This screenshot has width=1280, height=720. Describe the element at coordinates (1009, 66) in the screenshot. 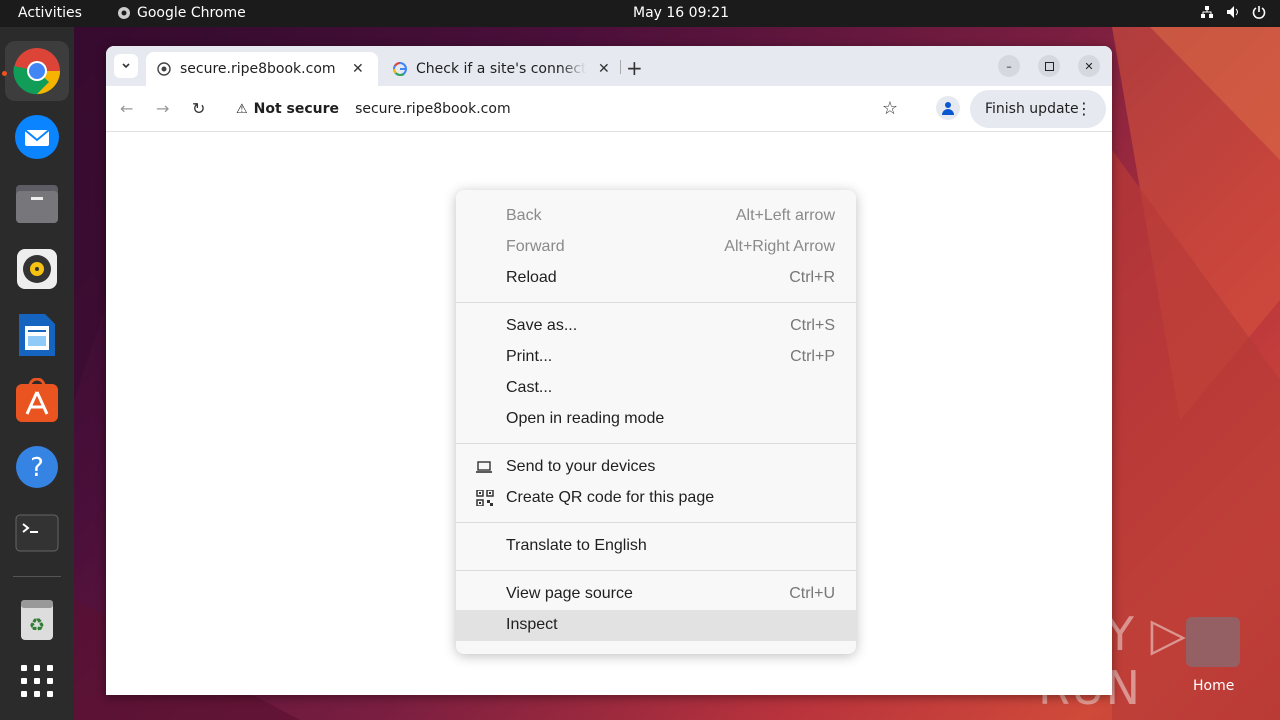

I see `minimize-button: –` at that location.